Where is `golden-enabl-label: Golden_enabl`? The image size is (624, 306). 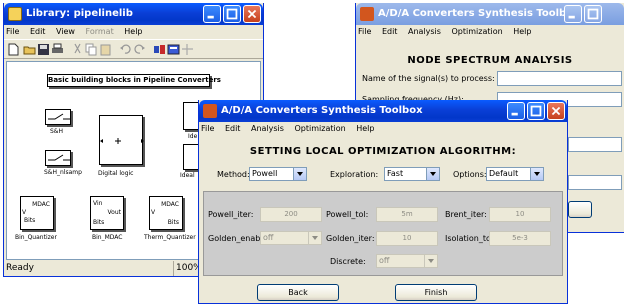 golden-enabl-label: Golden_enabl is located at coordinates (235, 238).